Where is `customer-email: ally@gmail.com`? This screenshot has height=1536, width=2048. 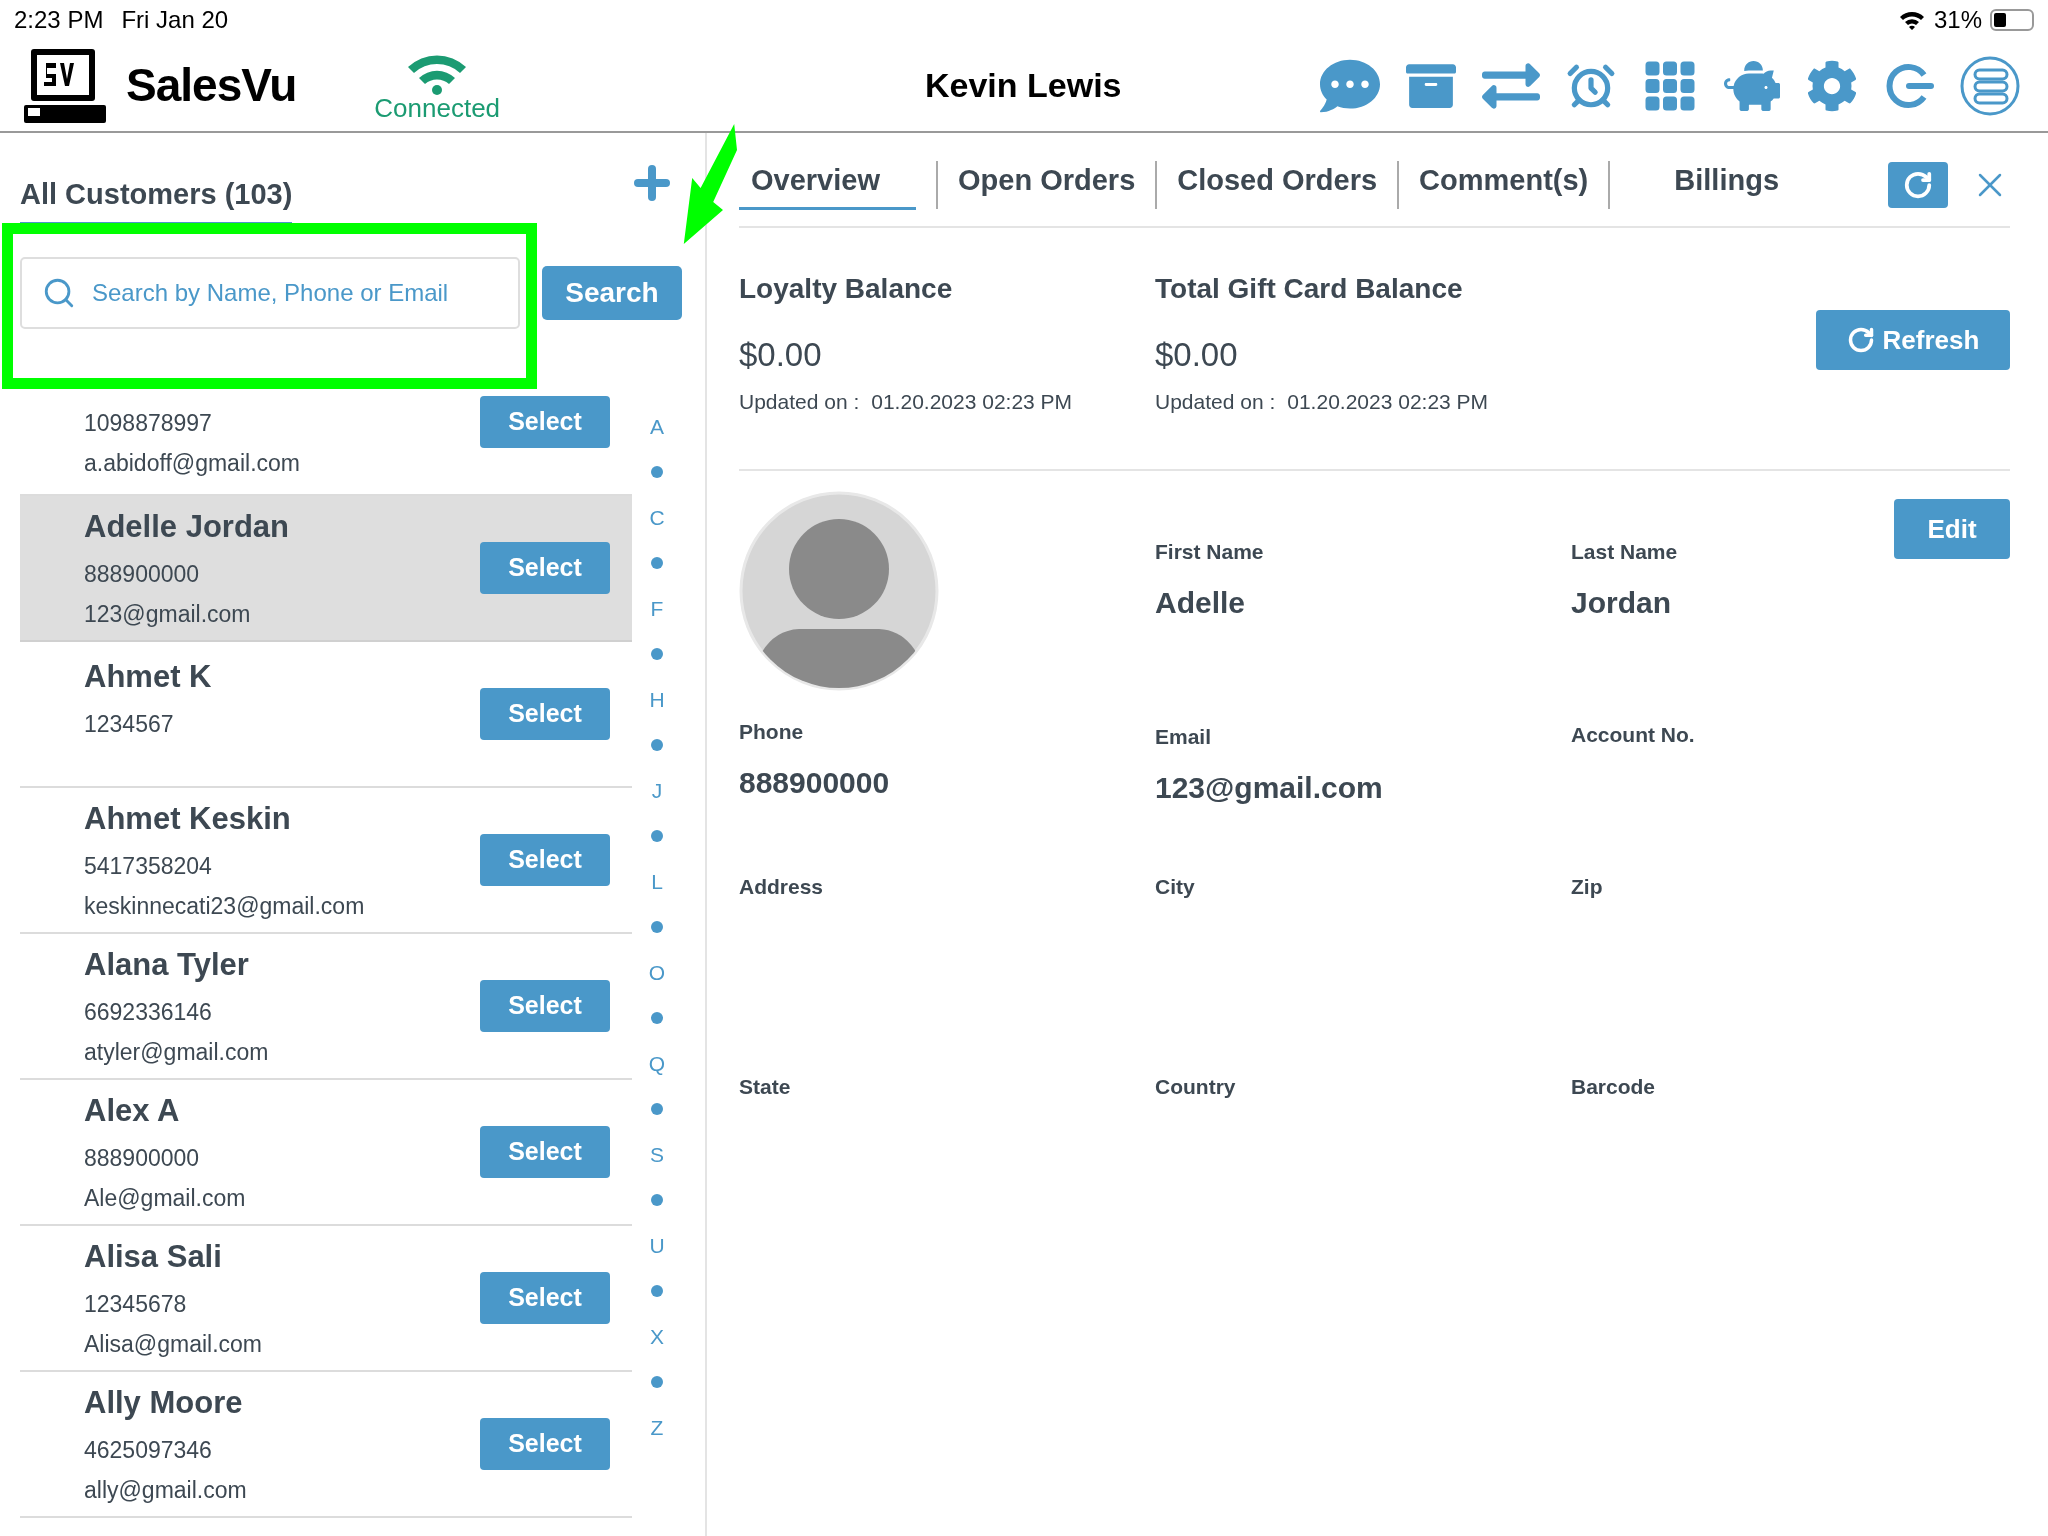
customer-email: ally@gmail.com is located at coordinates (166, 1491).